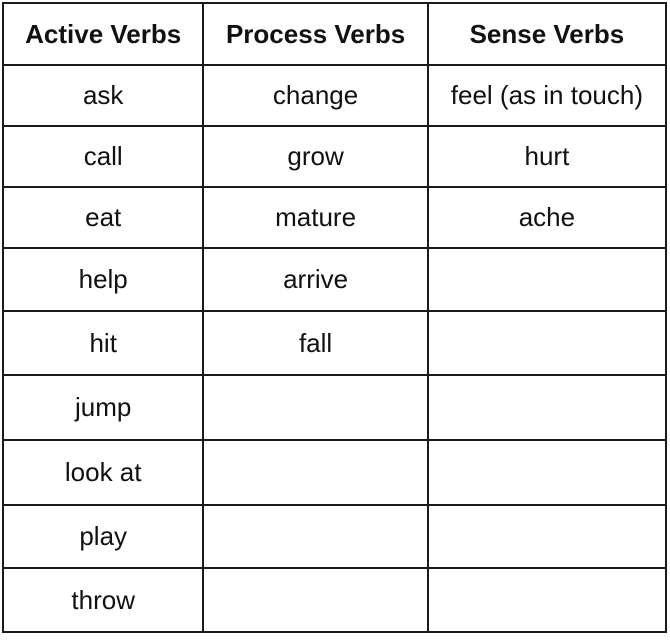 The width and height of the screenshot is (670, 644). I want to click on table-row: eat mature ache, so click(334, 217).